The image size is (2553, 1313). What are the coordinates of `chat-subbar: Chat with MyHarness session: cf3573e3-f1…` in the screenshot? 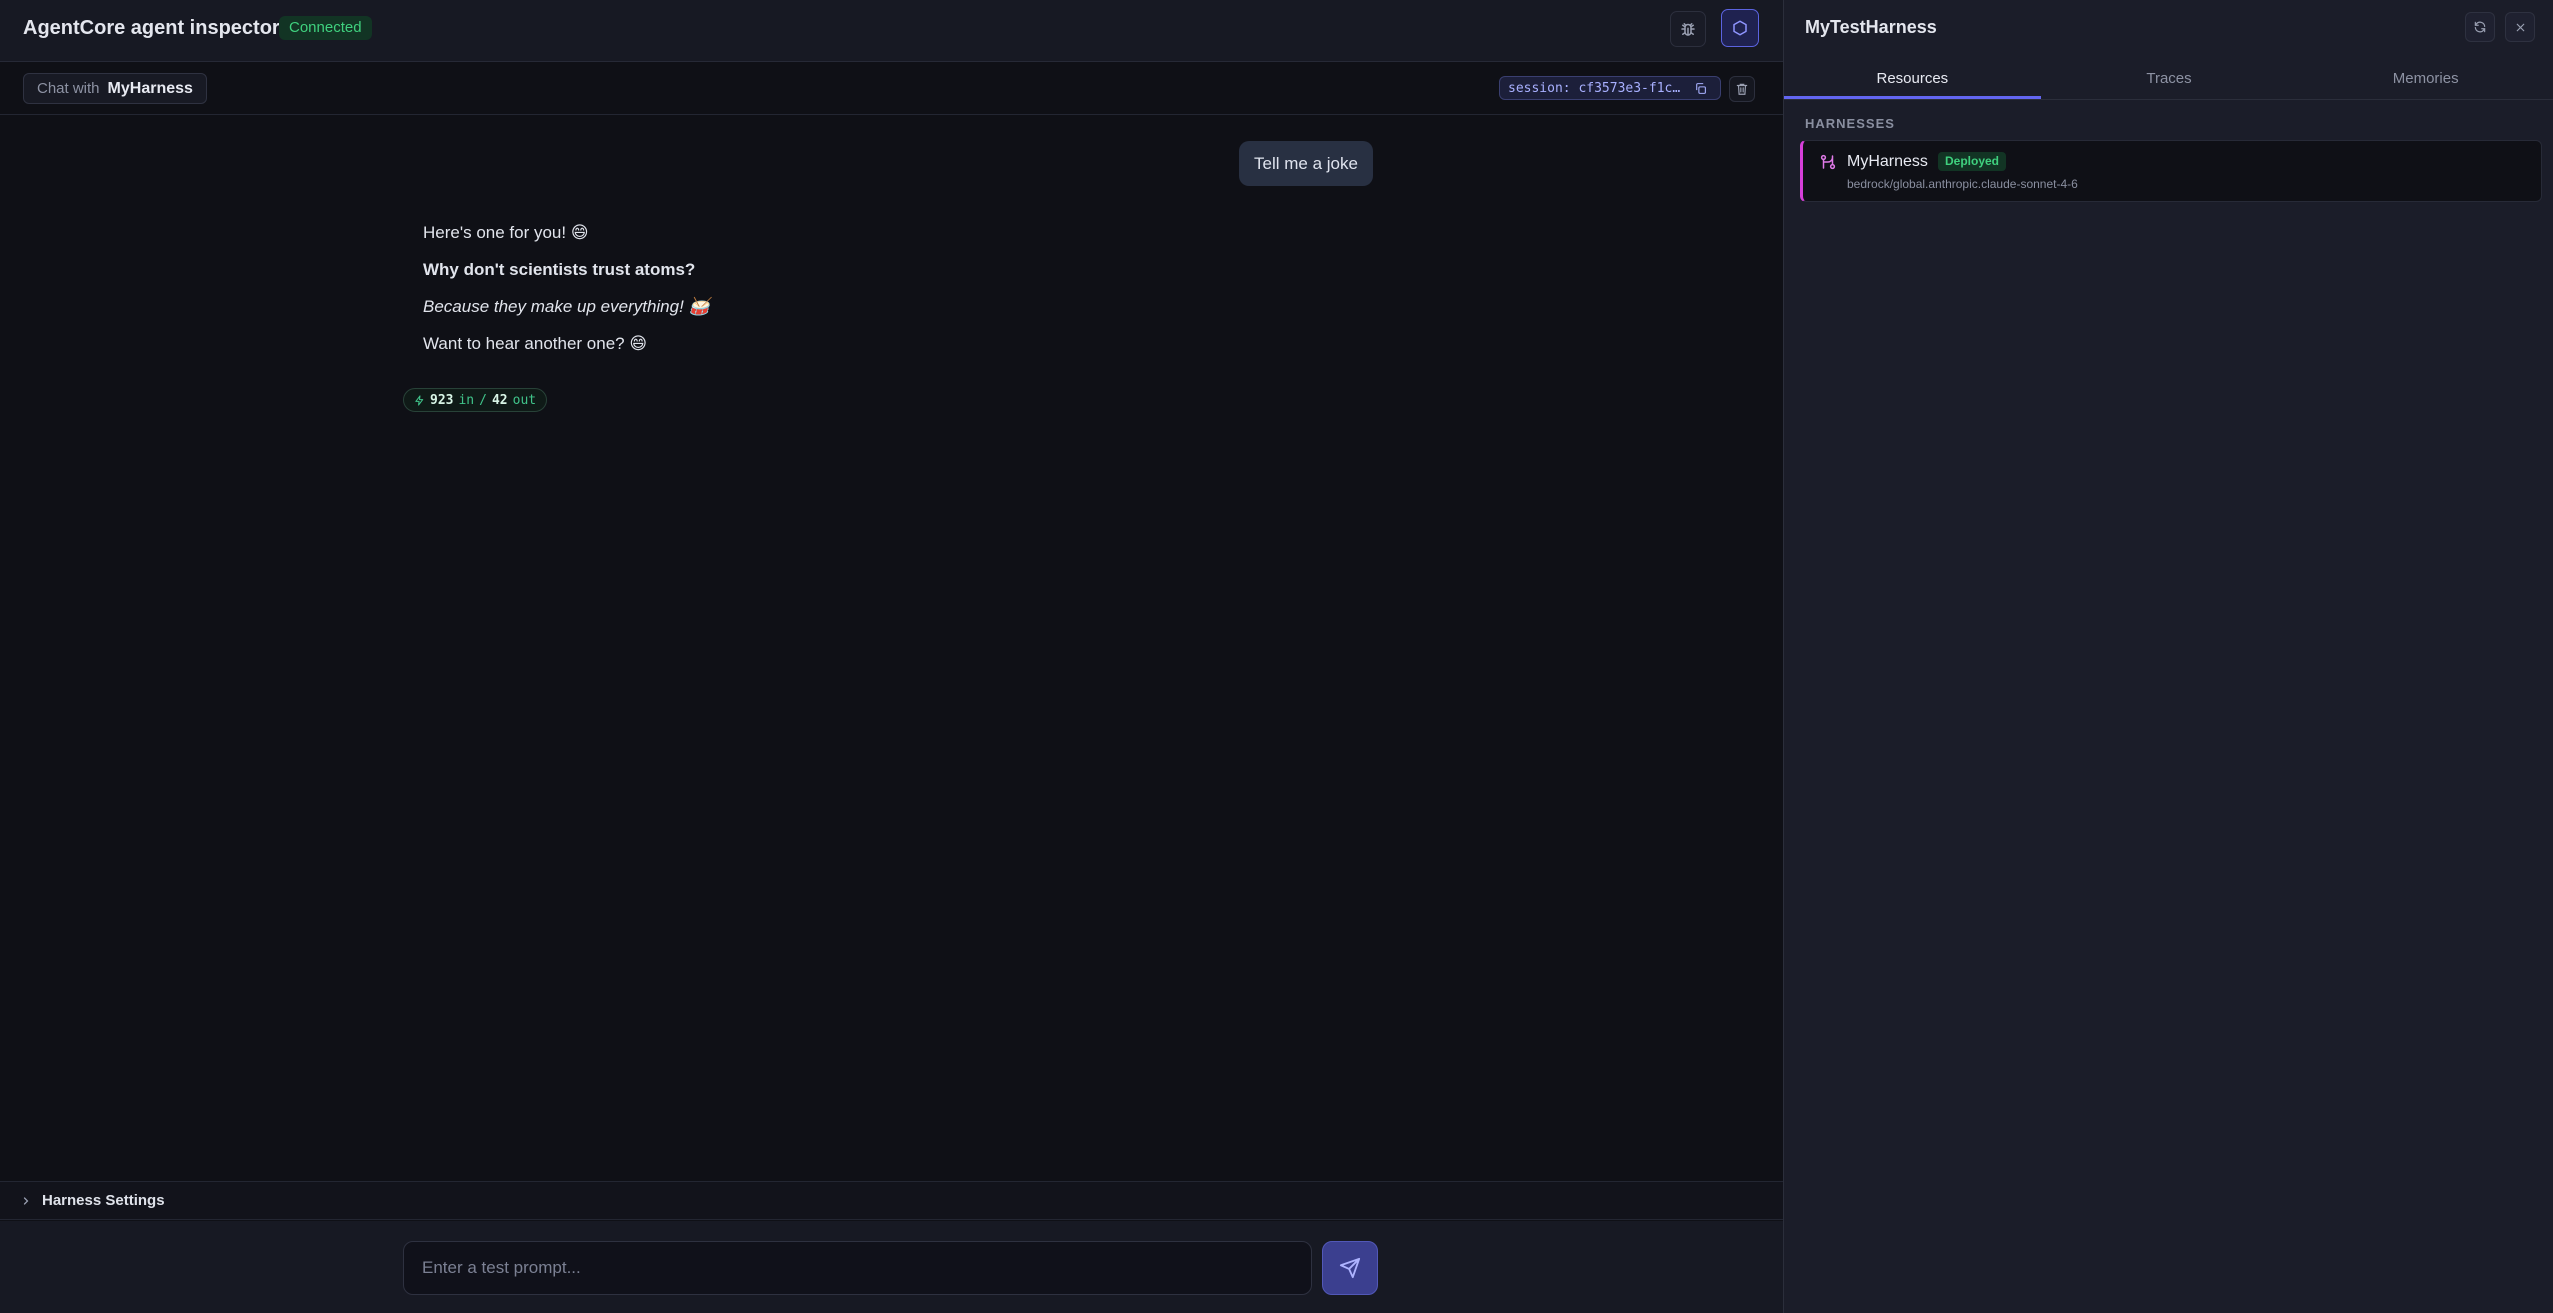 It's located at (891, 88).